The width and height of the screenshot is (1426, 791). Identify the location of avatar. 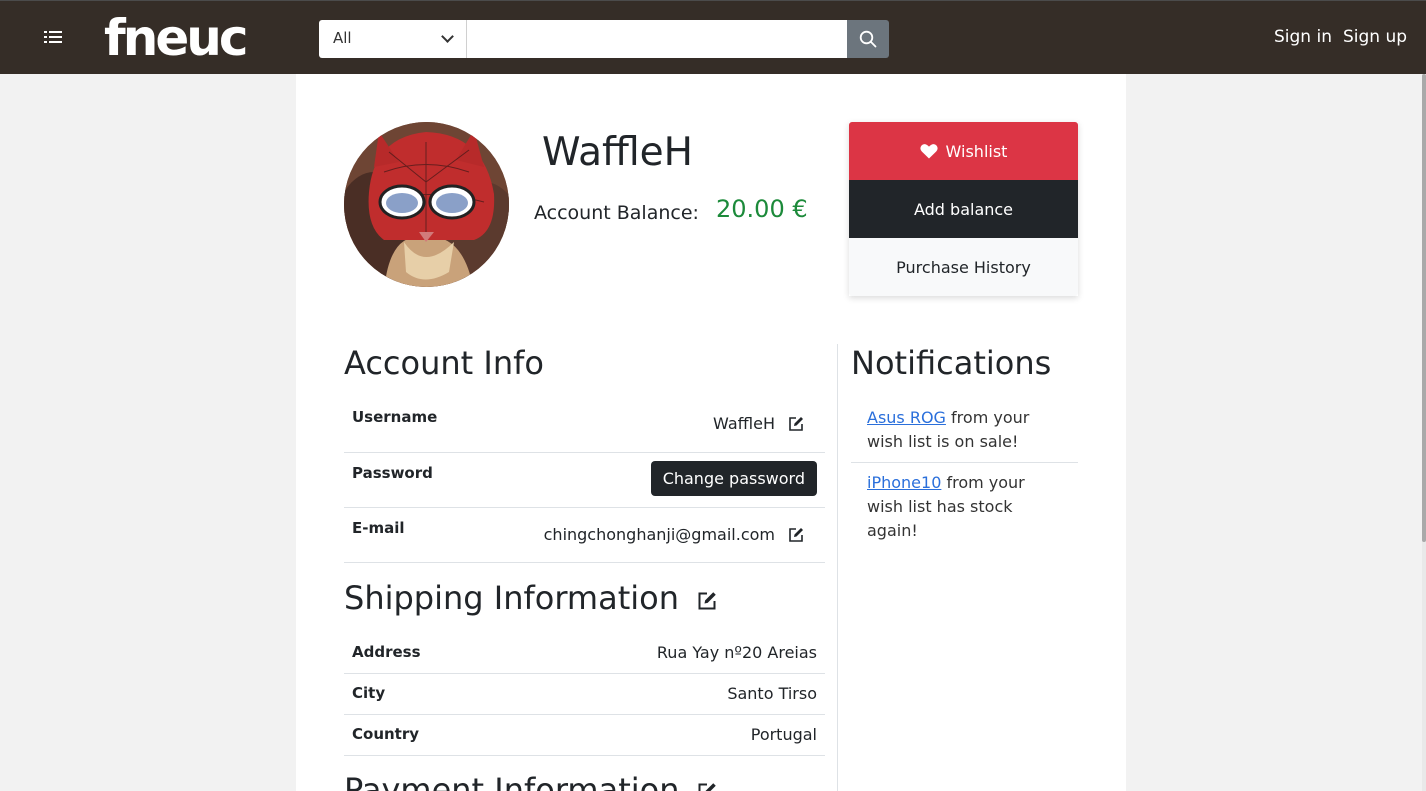
(426, 204).